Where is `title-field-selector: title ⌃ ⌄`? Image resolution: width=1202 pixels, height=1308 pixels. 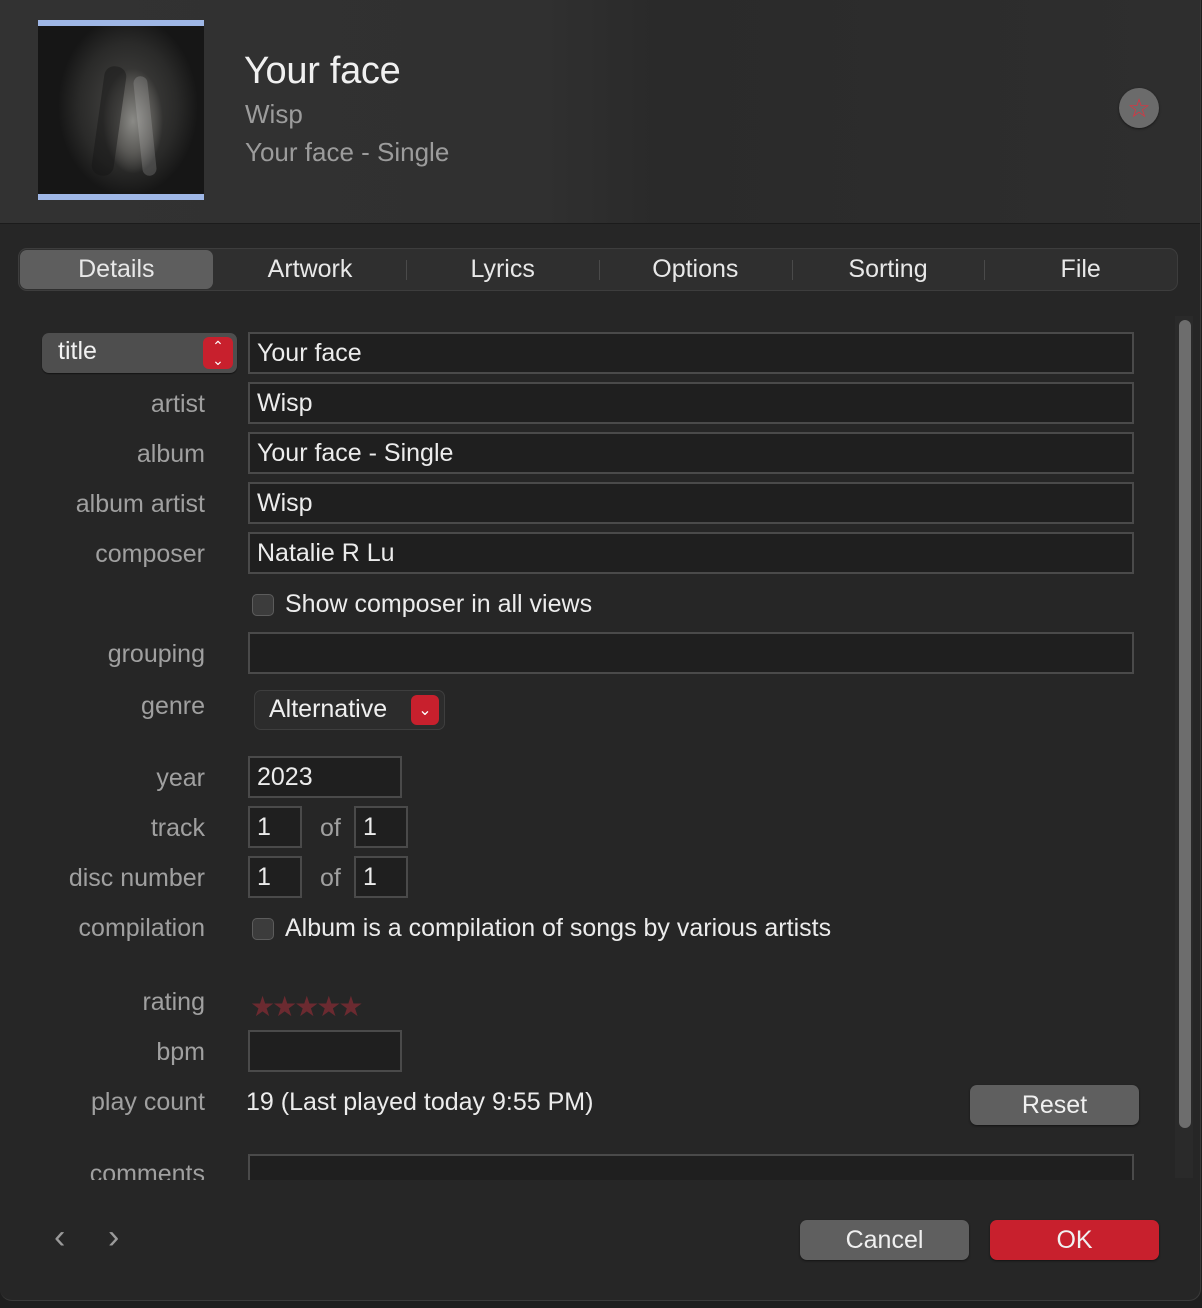 title-field-selector: title ⌃ ⌄ is located at coordinates (139, 353).